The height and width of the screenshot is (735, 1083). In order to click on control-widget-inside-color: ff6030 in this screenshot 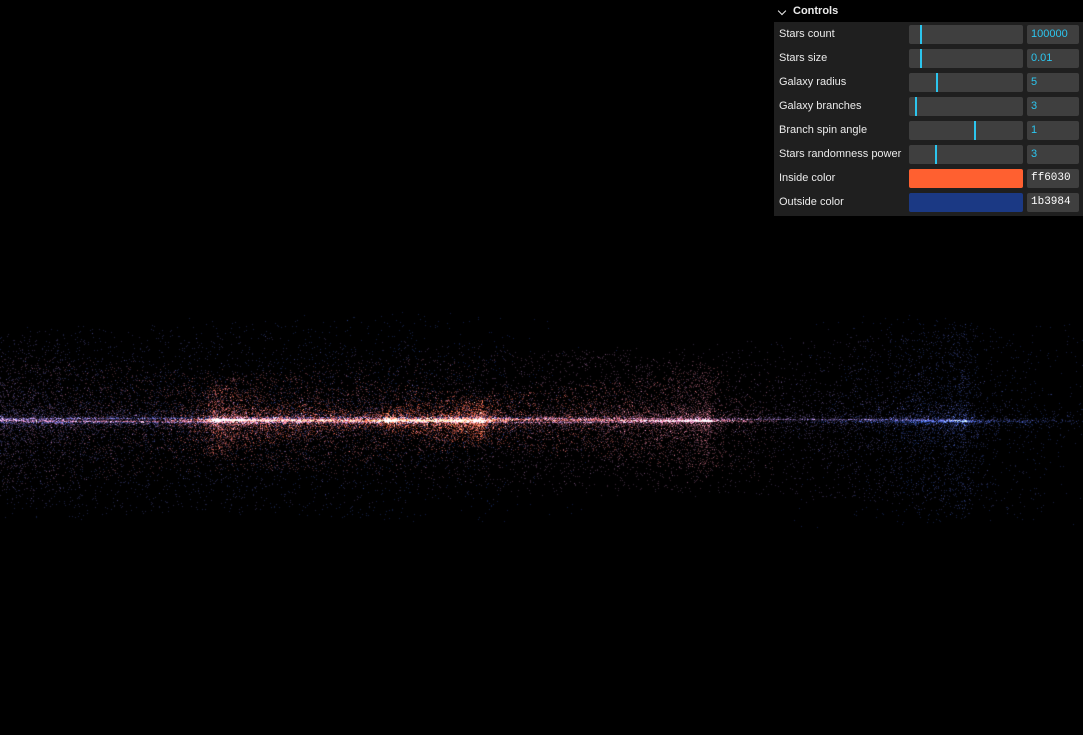, I will do `click(994, 178)`.